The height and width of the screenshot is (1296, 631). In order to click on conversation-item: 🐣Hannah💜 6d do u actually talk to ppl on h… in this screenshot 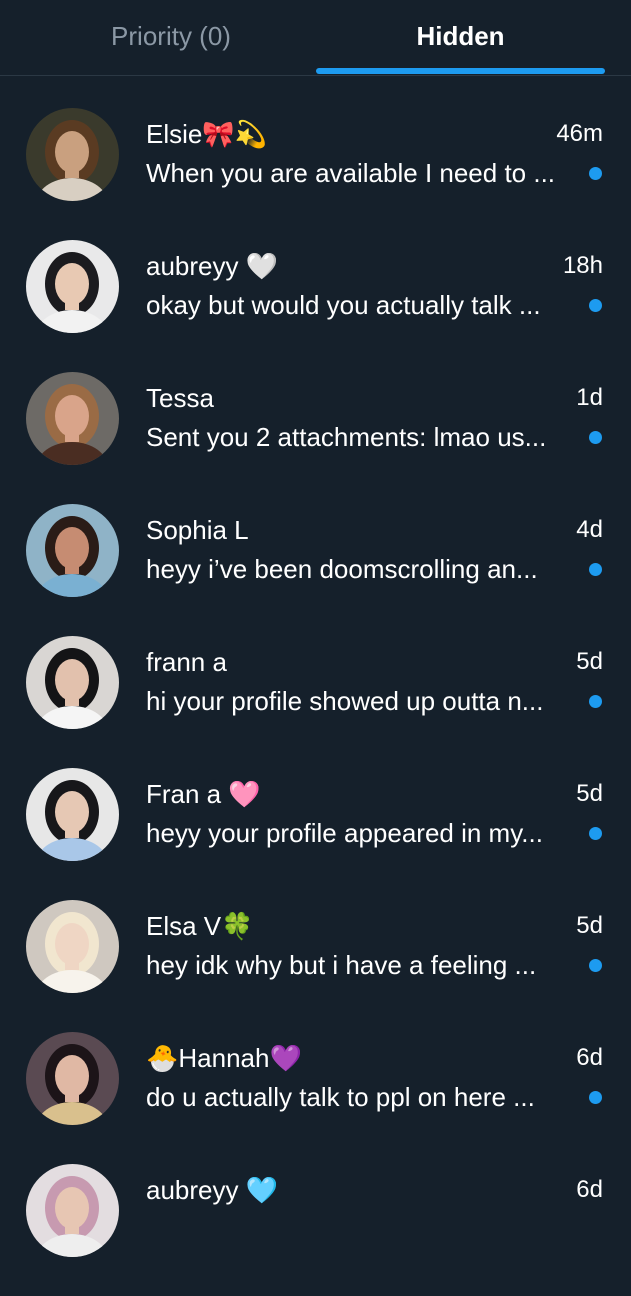, I will do `click(315, 1098)`.